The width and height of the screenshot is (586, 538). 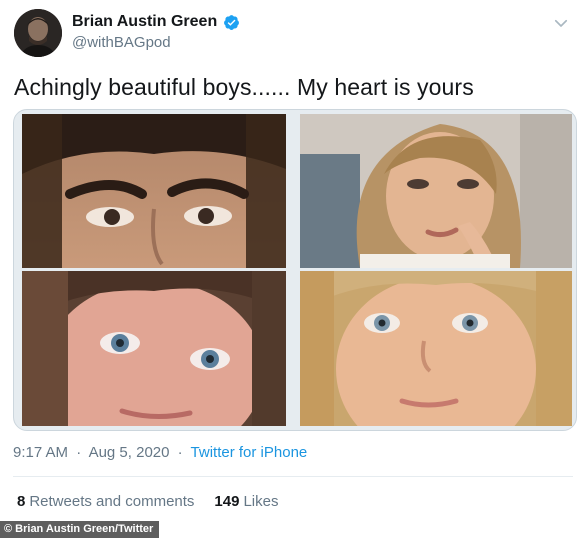 I want to click on retweets-stat: 8 Retweets and comments, so click(x=105, y=501).